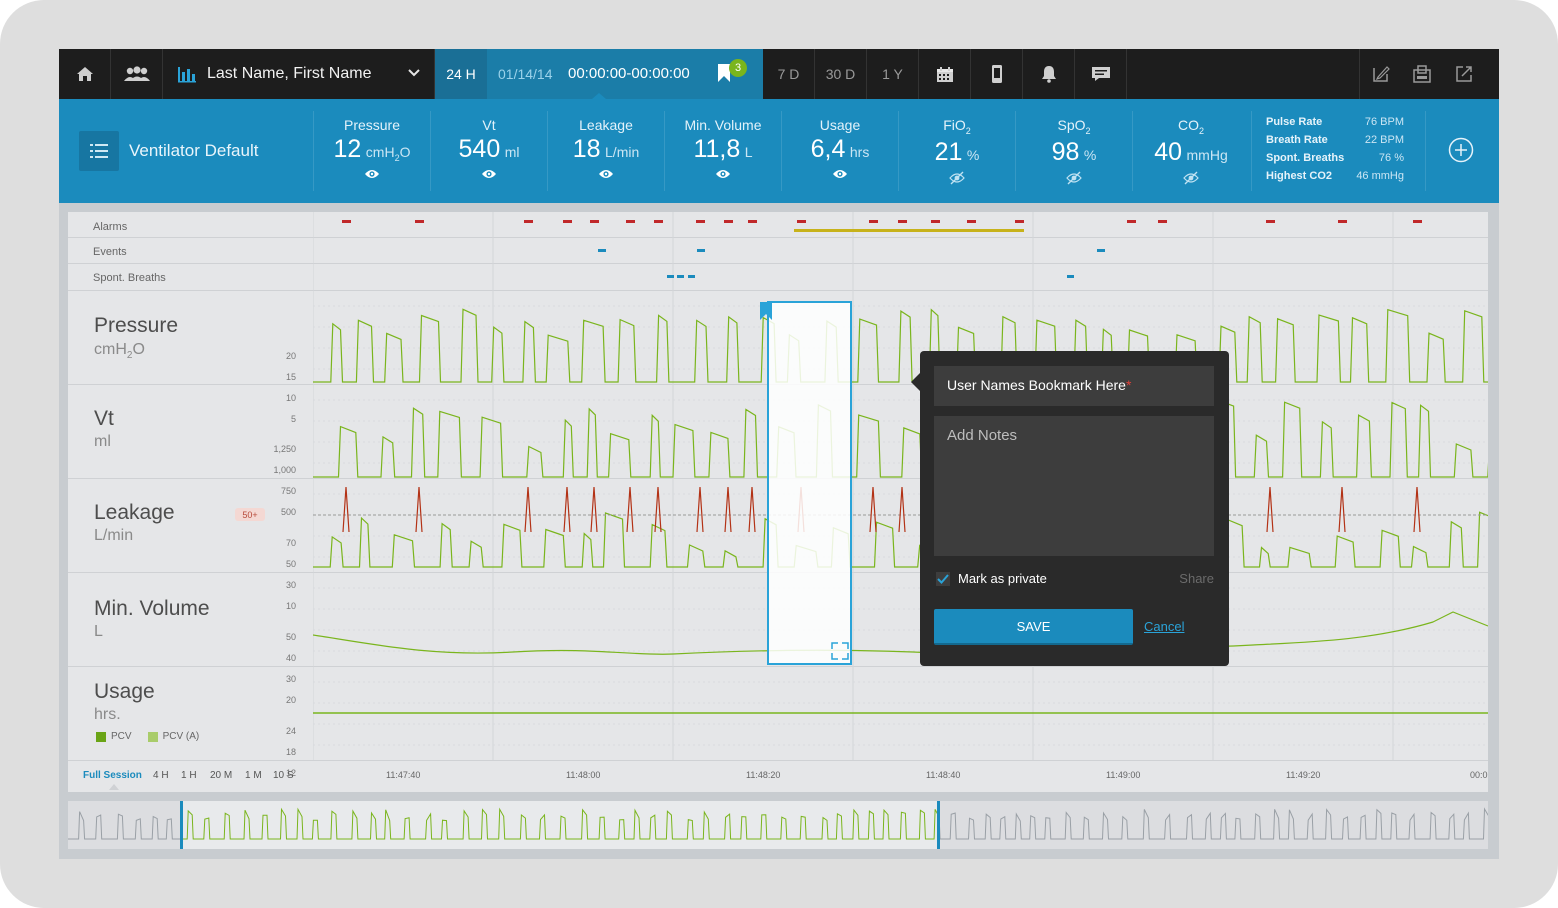 This screenshot has height=908, width=1558. I want to click on zoom-1h: 1 H, so click(189, 775).